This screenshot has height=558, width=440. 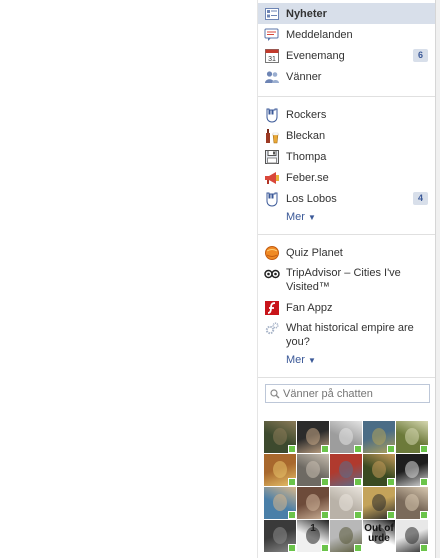 I want to click on floppy-disk-icon, so click(x=272, y=157).